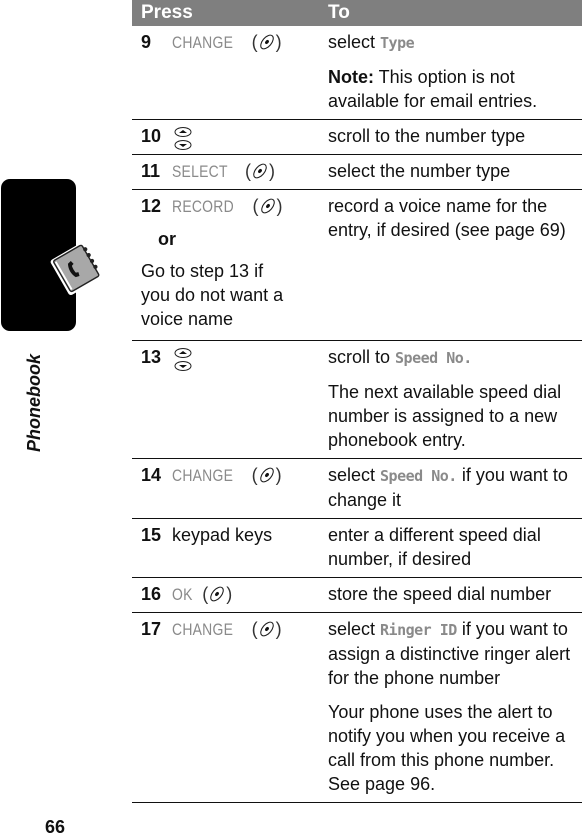  What do you see at coordinates (146, 42) in the screenshot?
I see `step-number: 9` at bounding box center [146, 42].